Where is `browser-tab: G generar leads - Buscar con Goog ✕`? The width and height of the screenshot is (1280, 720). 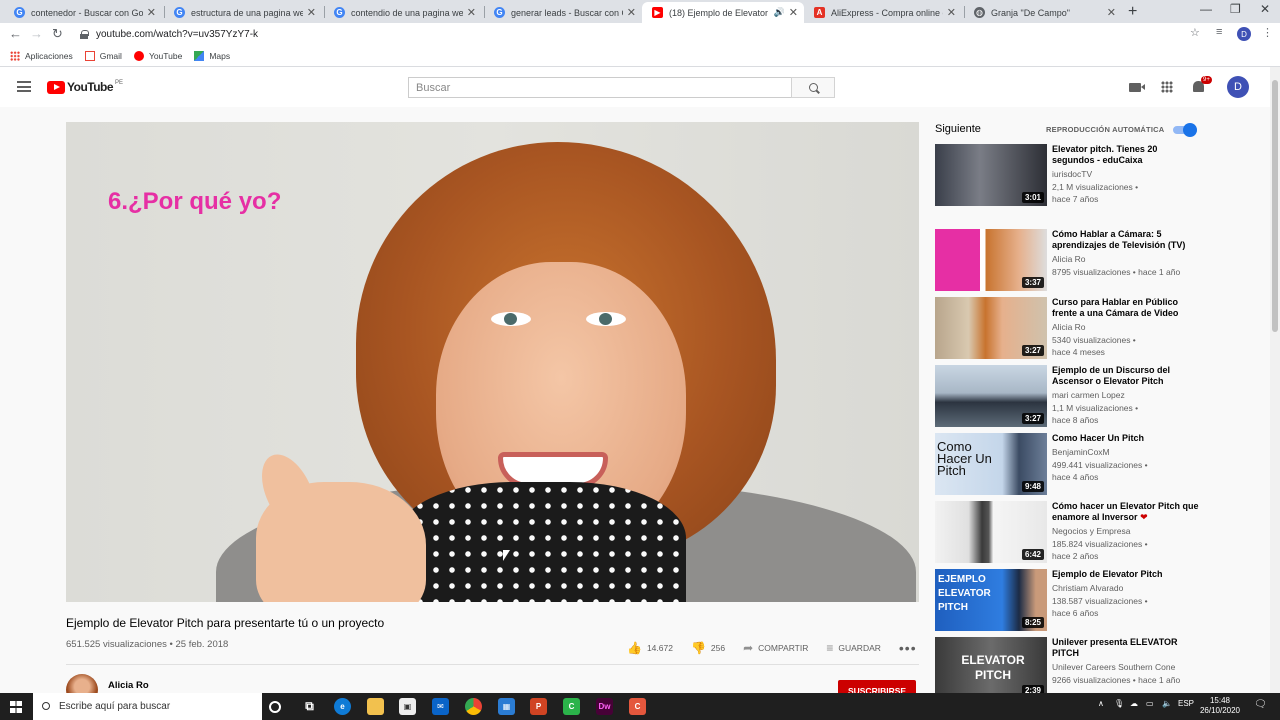 browser-tab: G generar leads - Buscar con Goog ✕ is located at coordinates (563, 12).